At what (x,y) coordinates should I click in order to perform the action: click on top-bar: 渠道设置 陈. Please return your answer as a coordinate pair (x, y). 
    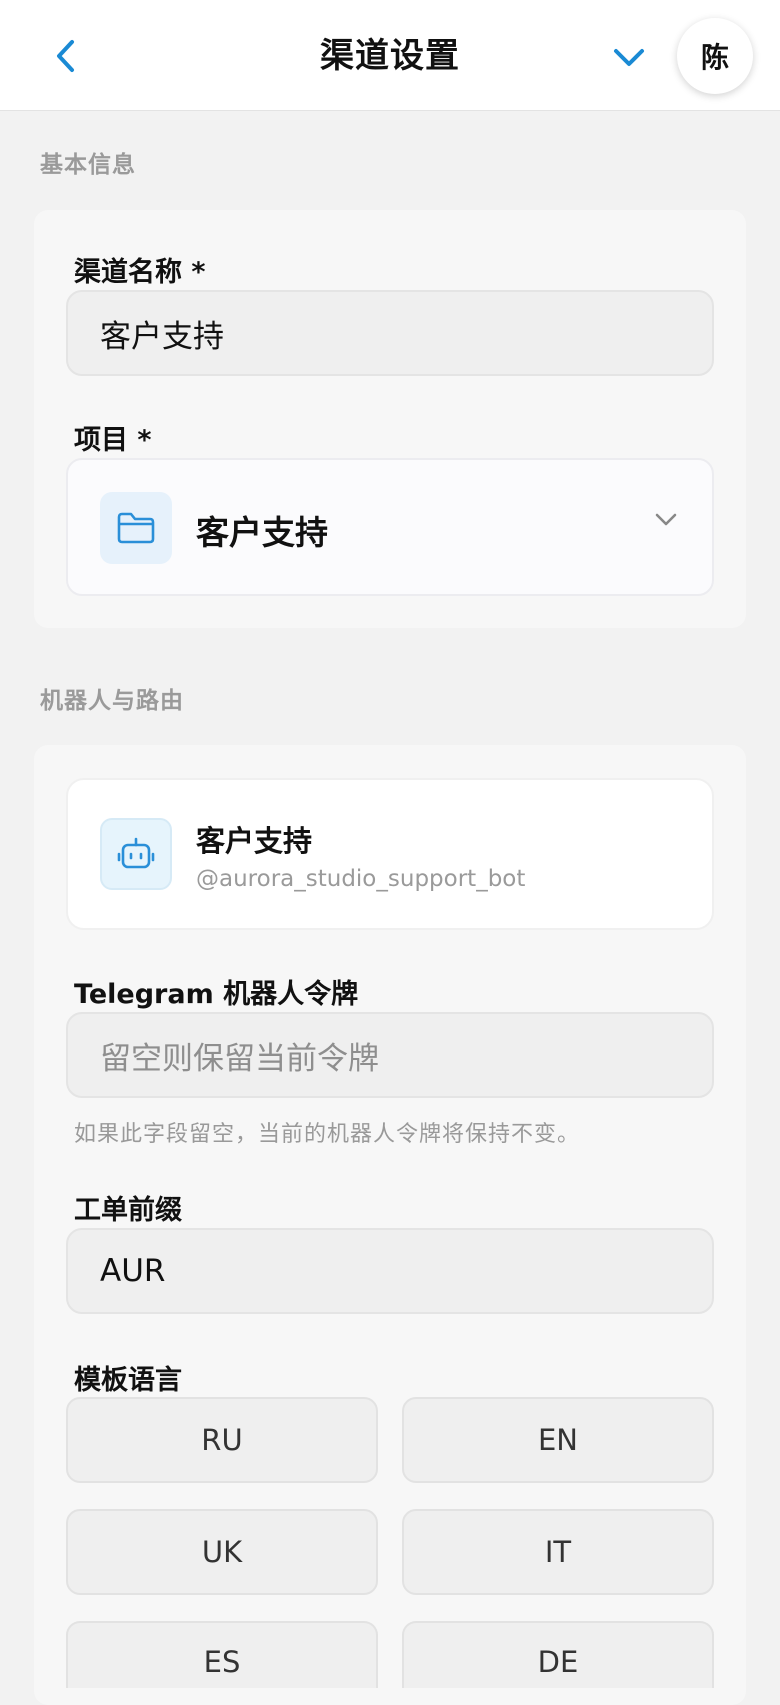
    Looking at the image, I should click on (390, 55).